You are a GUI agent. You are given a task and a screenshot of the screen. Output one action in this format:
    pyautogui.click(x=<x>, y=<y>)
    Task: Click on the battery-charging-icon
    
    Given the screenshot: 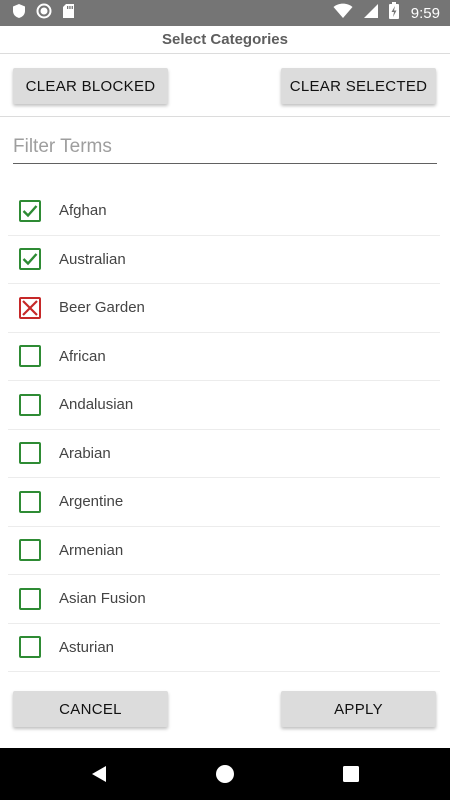 What is the action you would take?
    pyautogui.click(x=393, y=13)
    